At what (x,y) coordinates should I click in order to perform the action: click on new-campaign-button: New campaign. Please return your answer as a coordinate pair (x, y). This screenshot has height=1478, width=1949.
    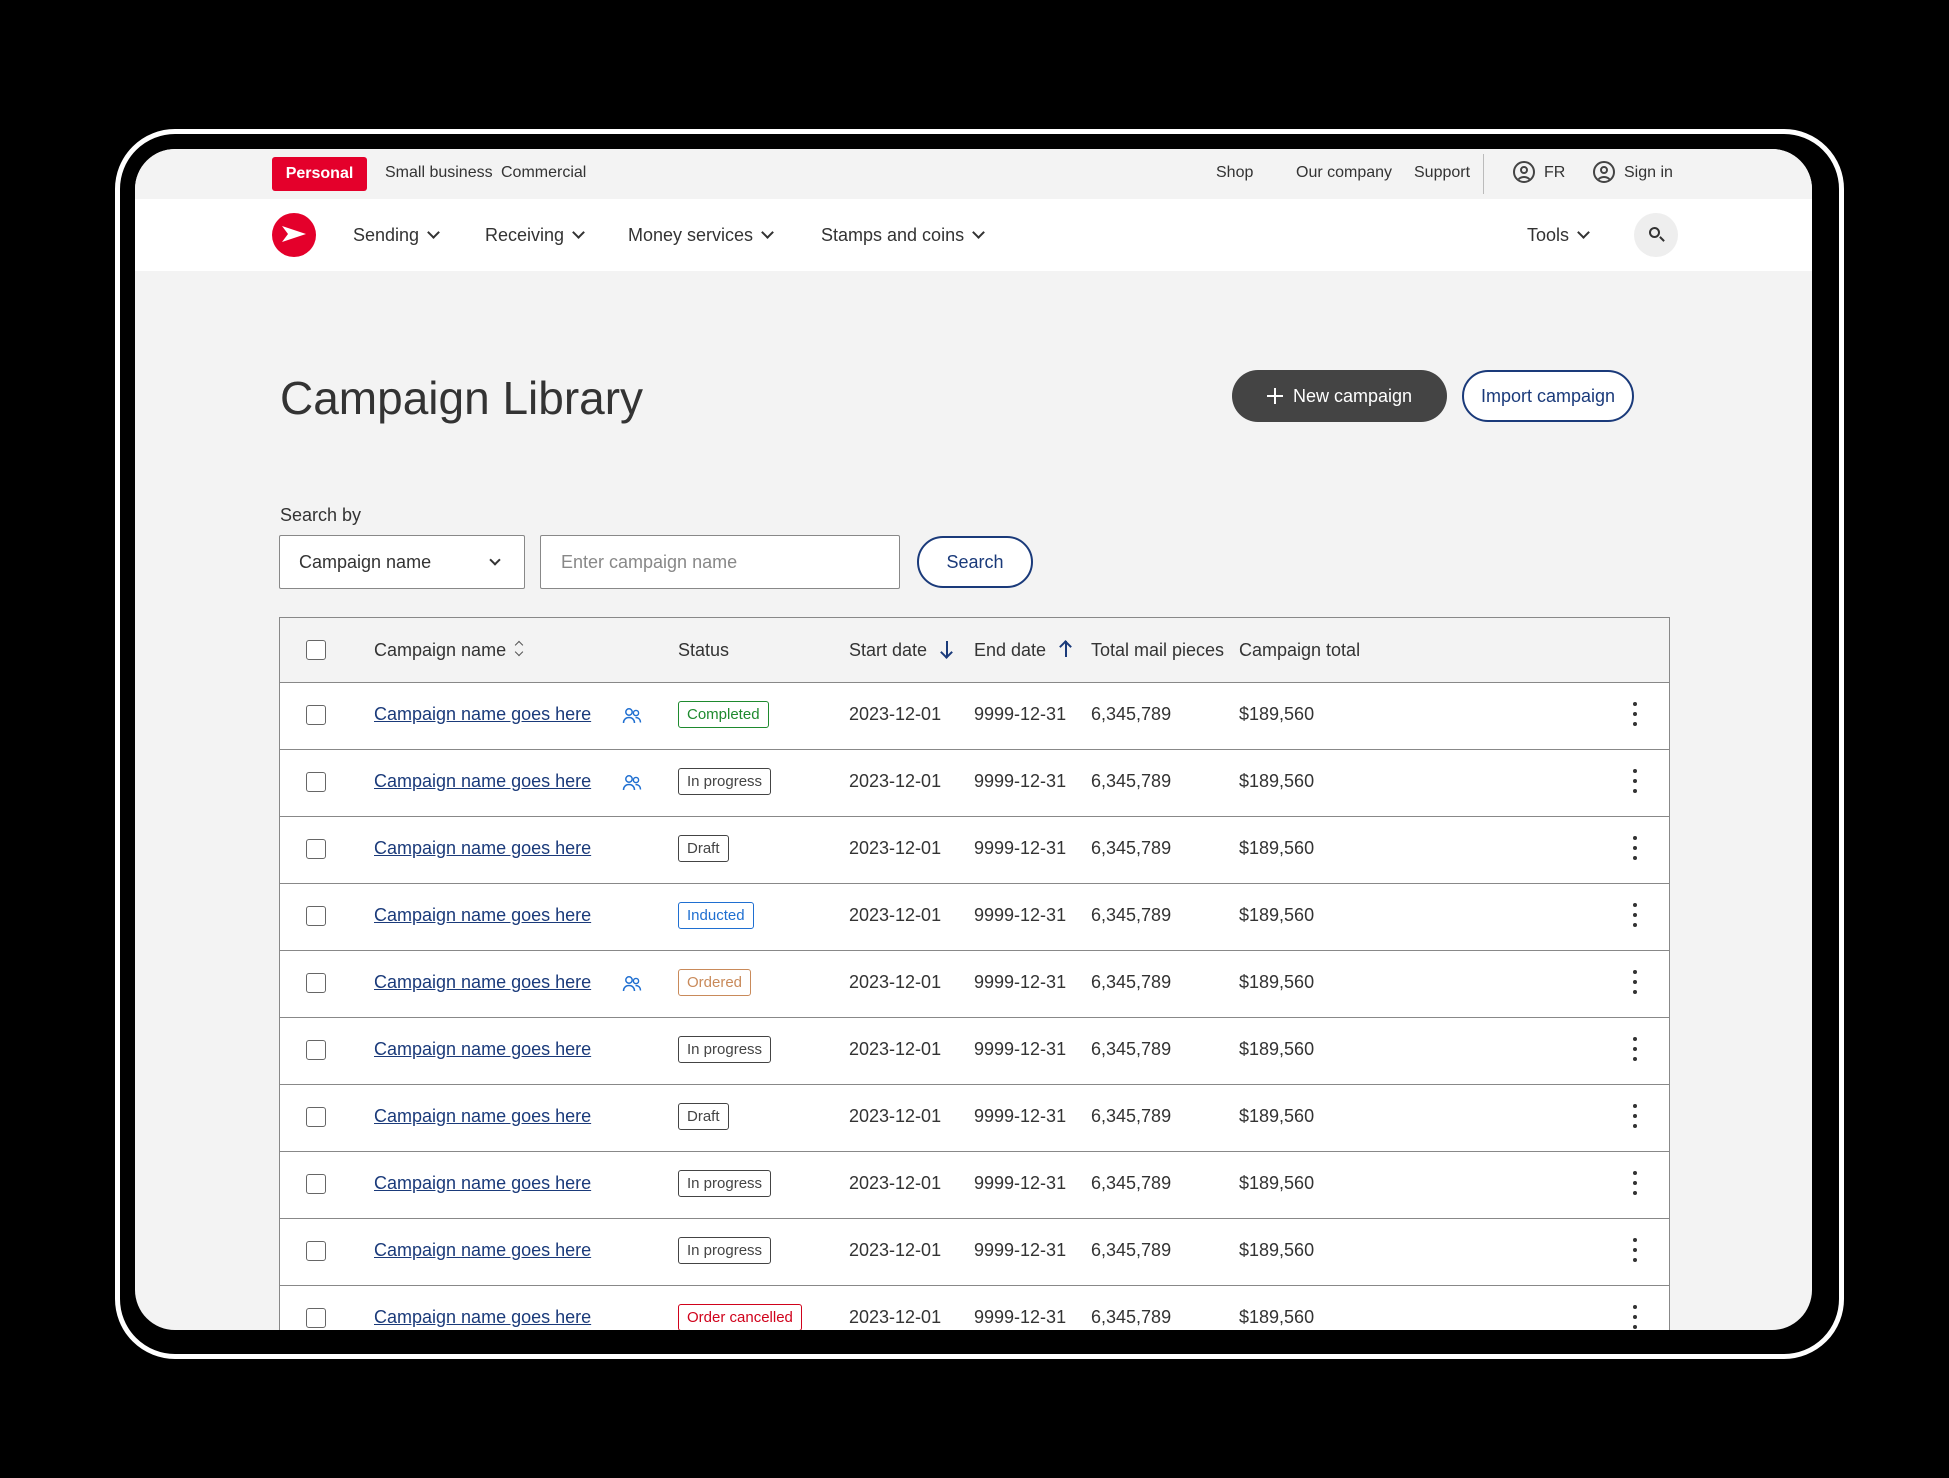
    Looking at the image, I should click on (1339, 396).